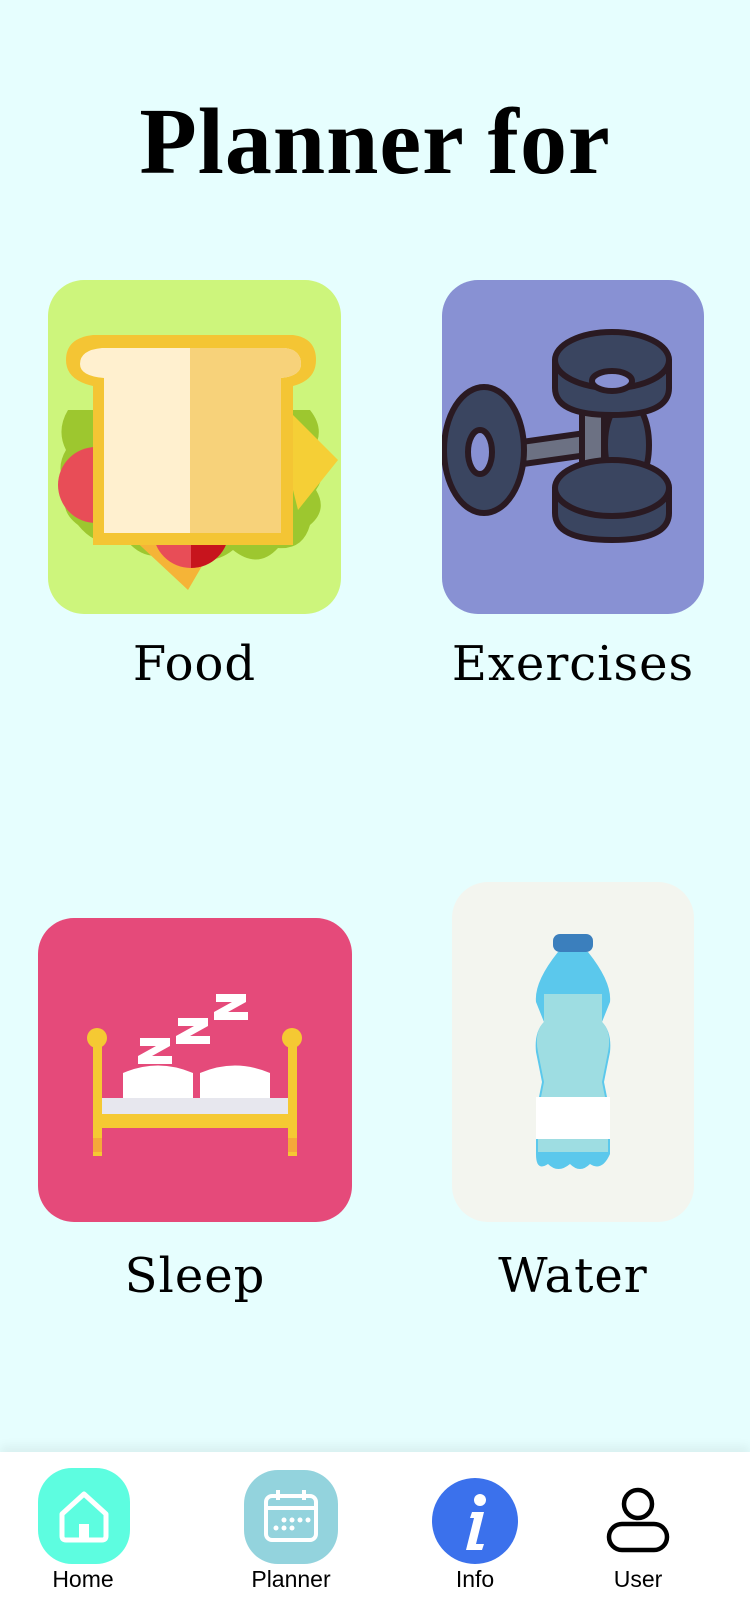 The height and width of the screenshot is (1624, 750). I want to click on tile-label-water: Water, so click(573, 1276).